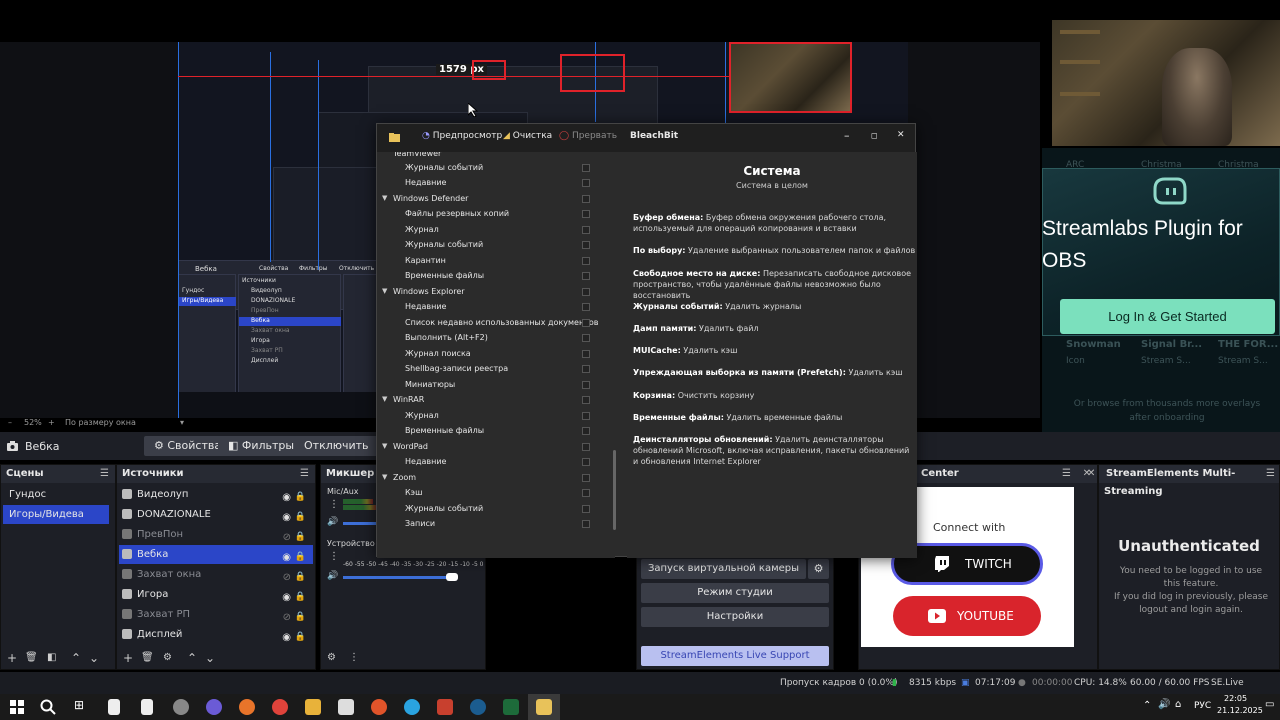  What do you see at coordinates (588, 136) in the screenshot?
I see `abort-button: ◯ Прервать` at bounding box center [588, 136].